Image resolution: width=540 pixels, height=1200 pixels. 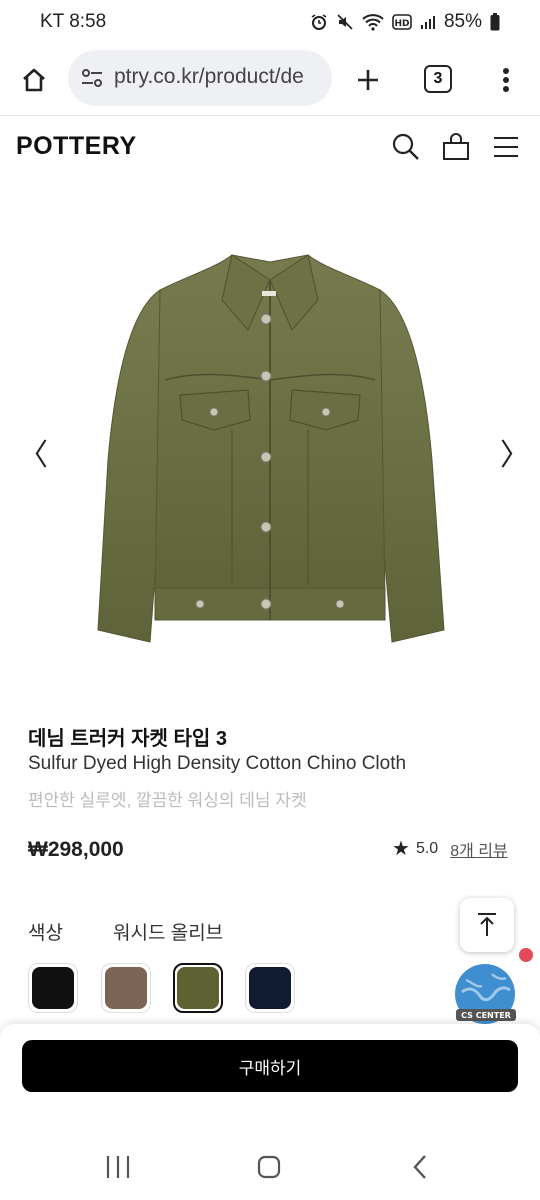 What do you see at coordinates (270, 22) in the screenshot?
I see `status-bar: KT 8:58 HD 85%` at bounding box center [270, 22].